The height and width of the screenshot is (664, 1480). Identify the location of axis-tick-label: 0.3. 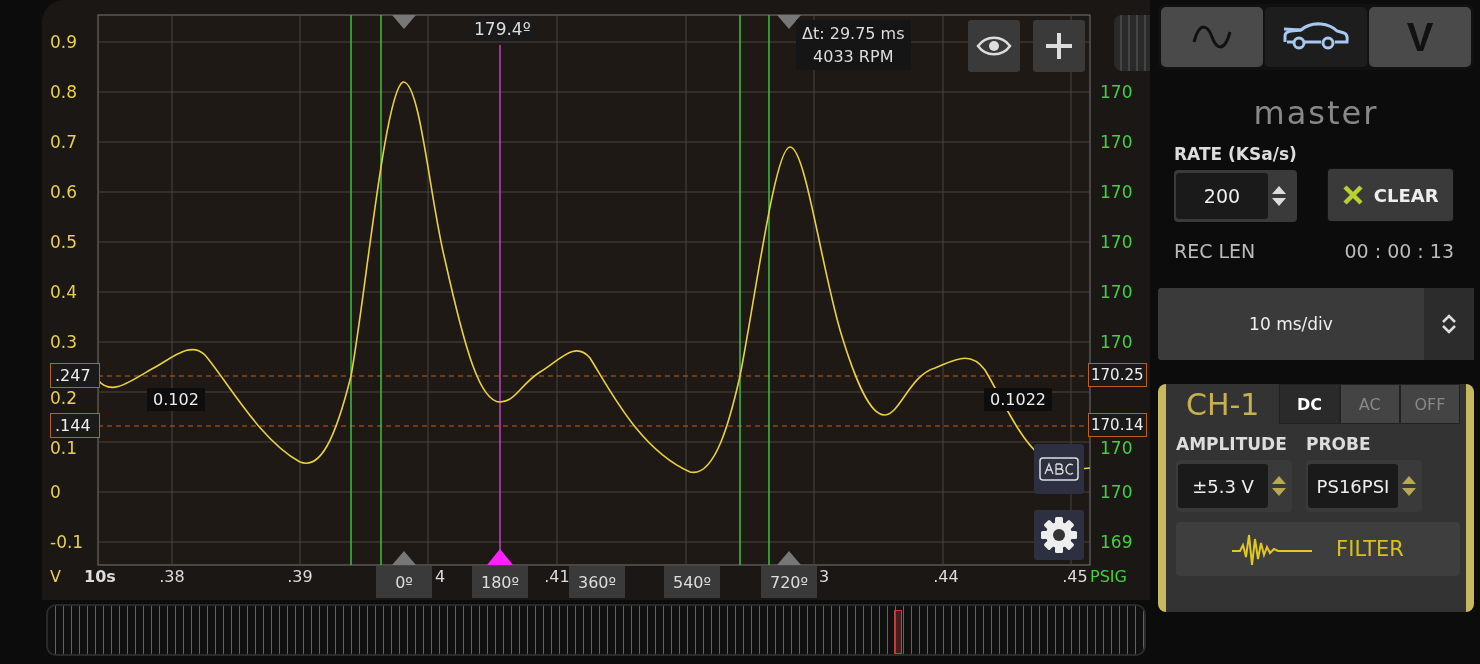
(64, 342).